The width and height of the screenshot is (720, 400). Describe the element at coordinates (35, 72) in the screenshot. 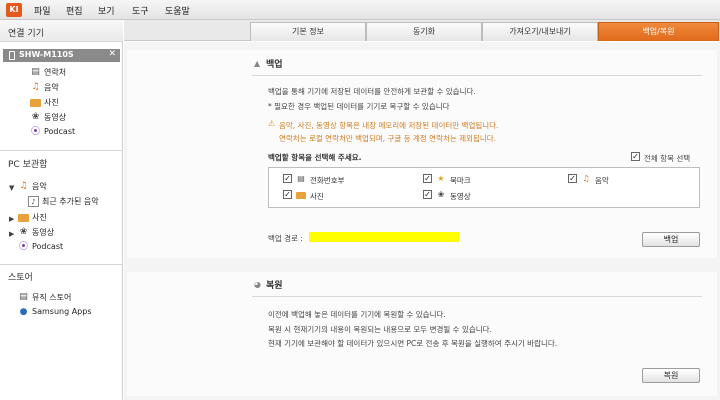

I see `contacts-icon: ▤` at that location.